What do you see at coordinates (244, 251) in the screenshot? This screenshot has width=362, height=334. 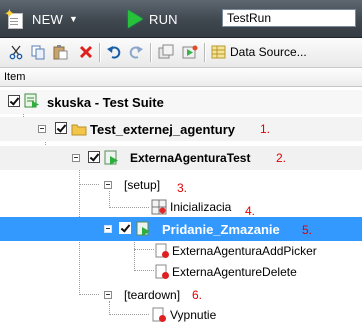 I see `add-picker-label: ExternaAgenturaAddPicker` at bounding box center [244, 251].